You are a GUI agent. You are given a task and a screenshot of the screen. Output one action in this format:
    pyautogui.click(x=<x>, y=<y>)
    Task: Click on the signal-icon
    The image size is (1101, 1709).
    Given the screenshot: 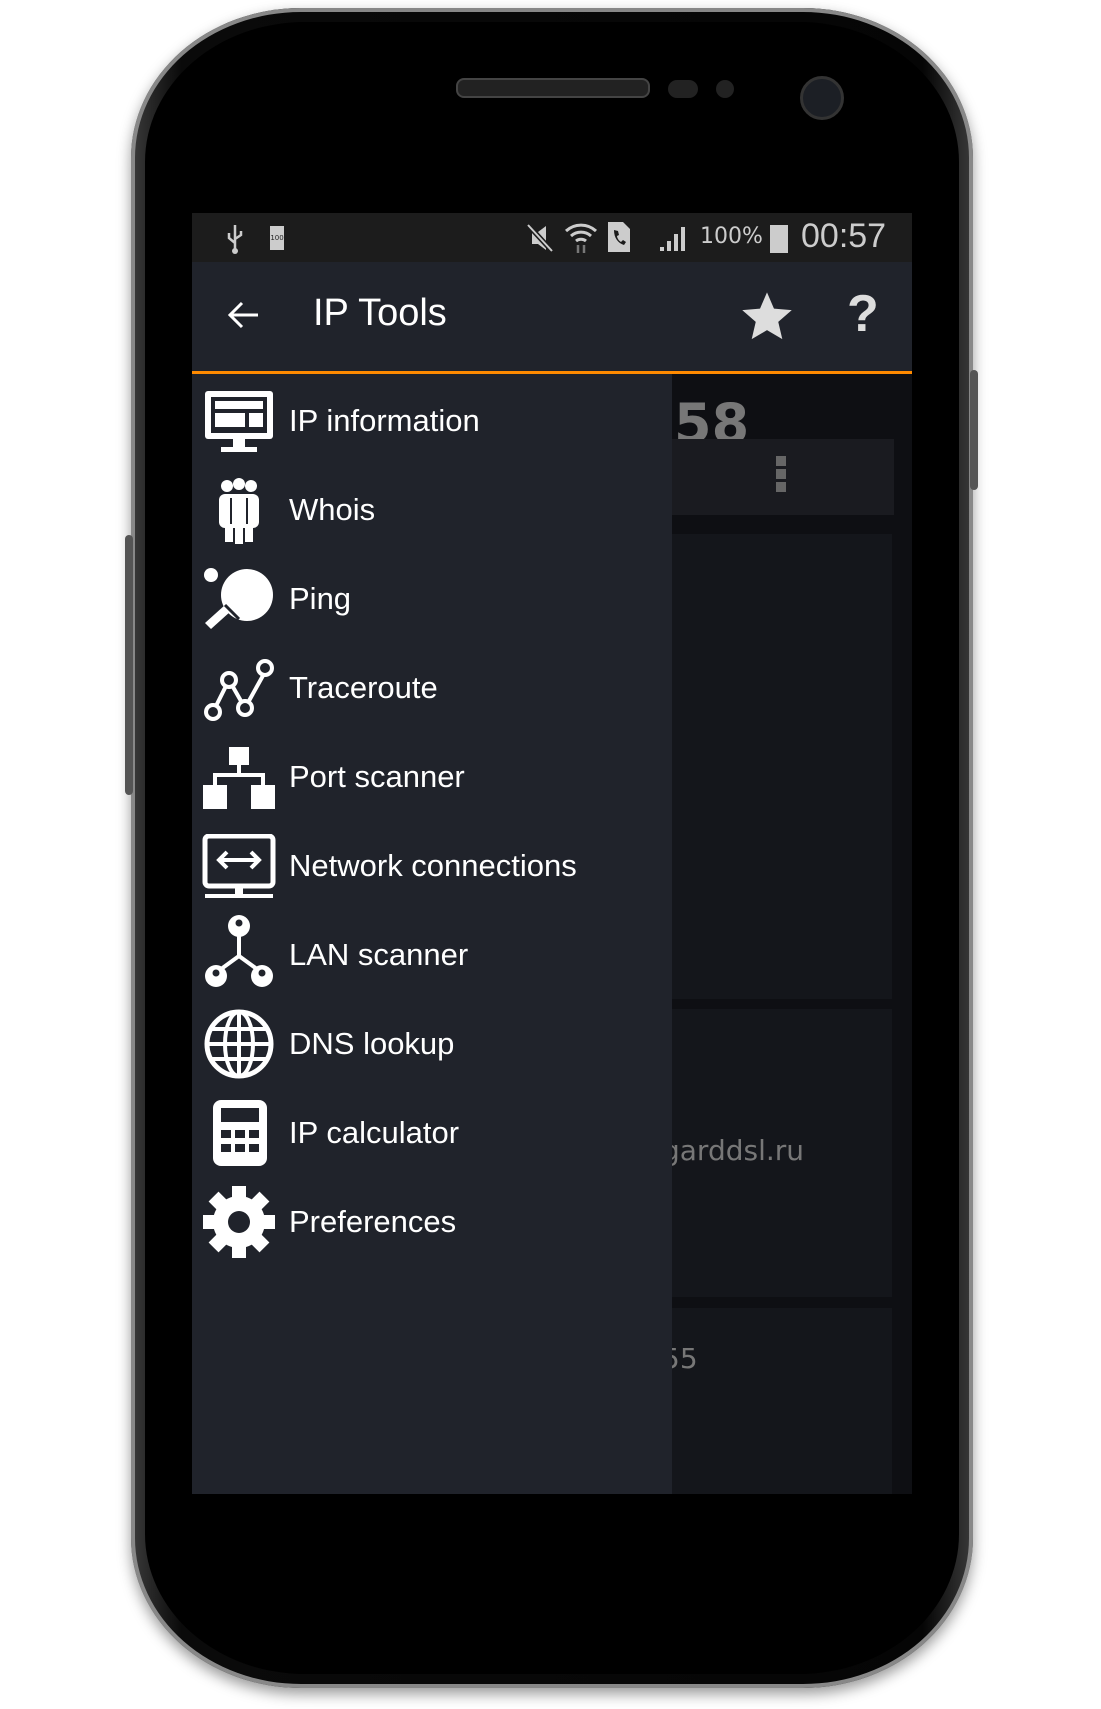 What is the action you would take?
    pyautogui.click(x=672, y=239)
    